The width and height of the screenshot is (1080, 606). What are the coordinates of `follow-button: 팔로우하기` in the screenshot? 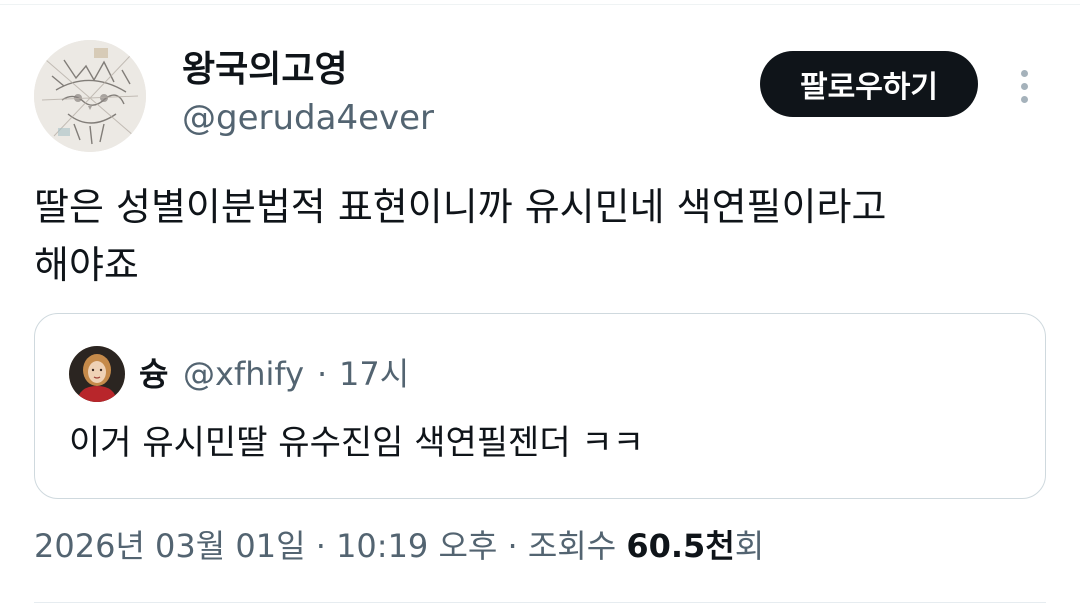 It's located at (869, 84).